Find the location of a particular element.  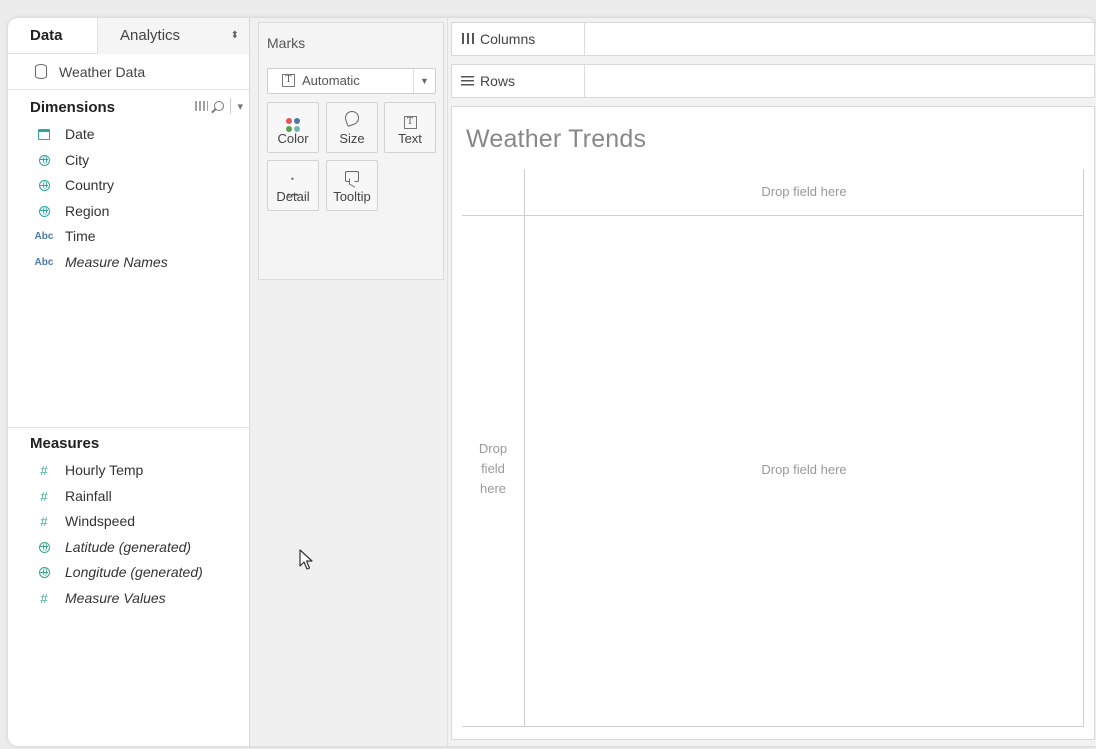

updown-arrow-icon: ⬍ is located at coordinates (235, 36).